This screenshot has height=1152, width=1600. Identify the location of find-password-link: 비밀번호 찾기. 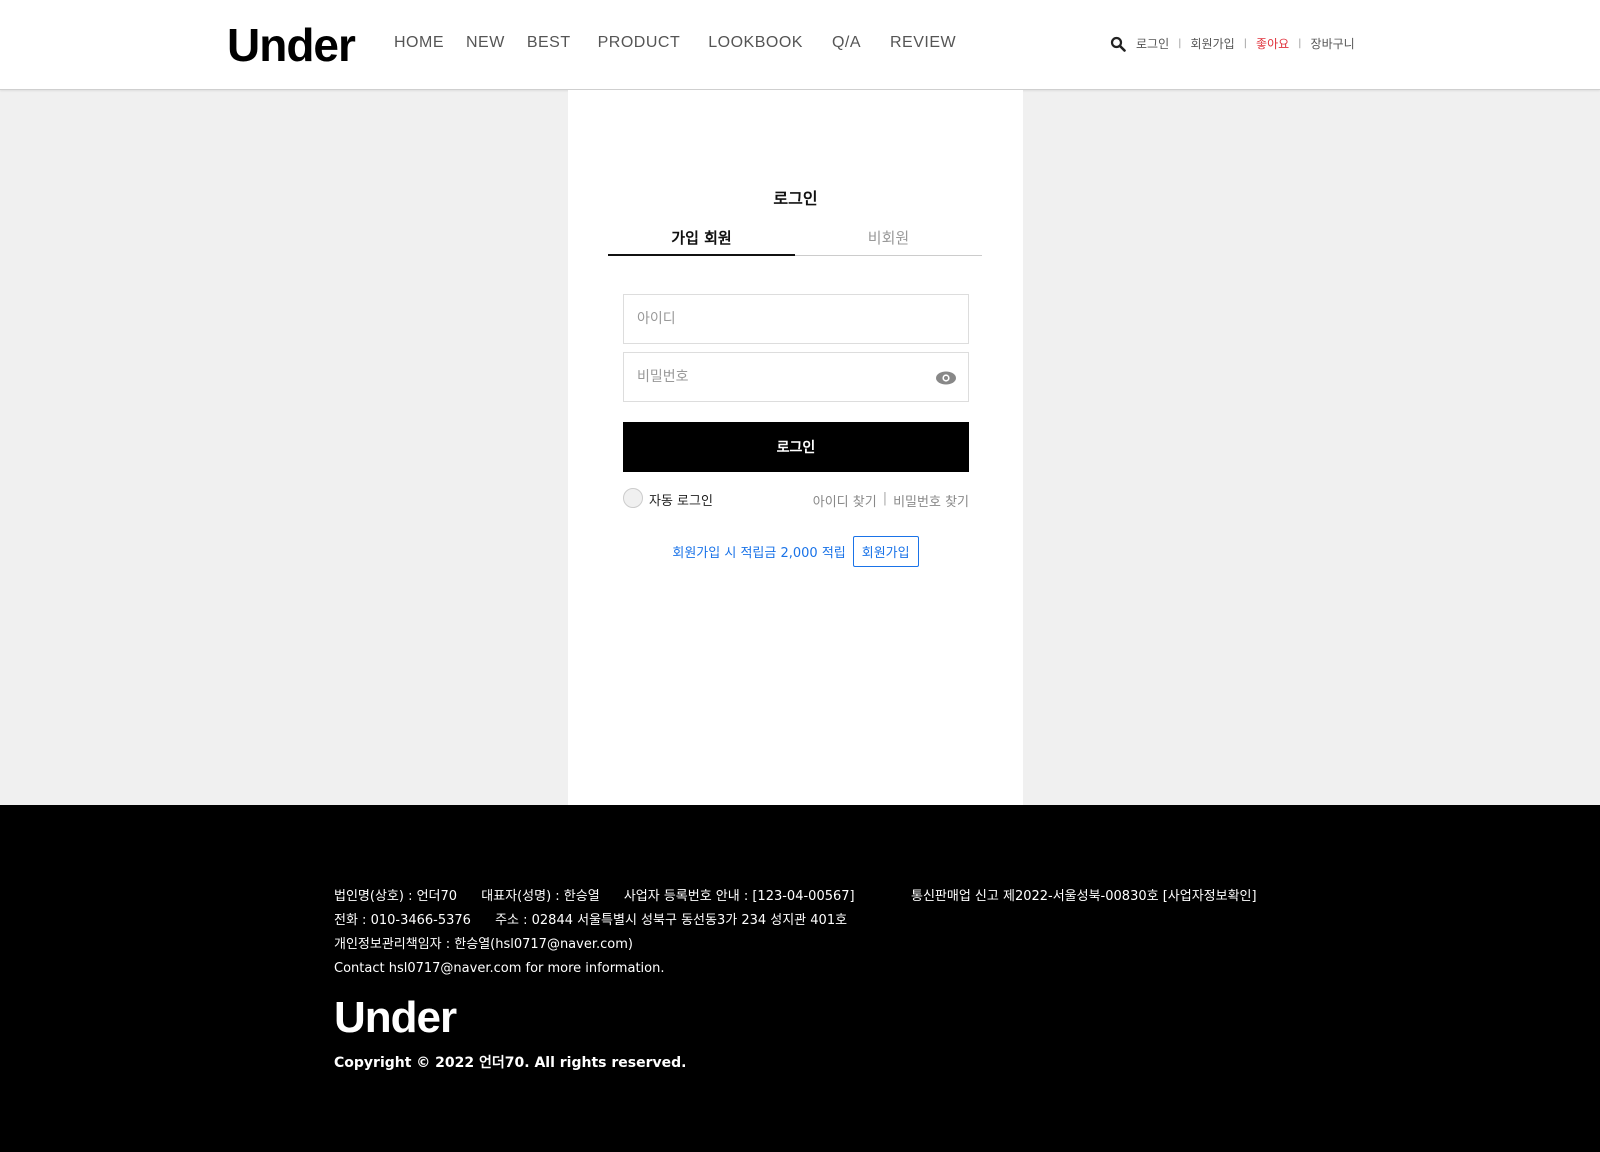
(931, 500).